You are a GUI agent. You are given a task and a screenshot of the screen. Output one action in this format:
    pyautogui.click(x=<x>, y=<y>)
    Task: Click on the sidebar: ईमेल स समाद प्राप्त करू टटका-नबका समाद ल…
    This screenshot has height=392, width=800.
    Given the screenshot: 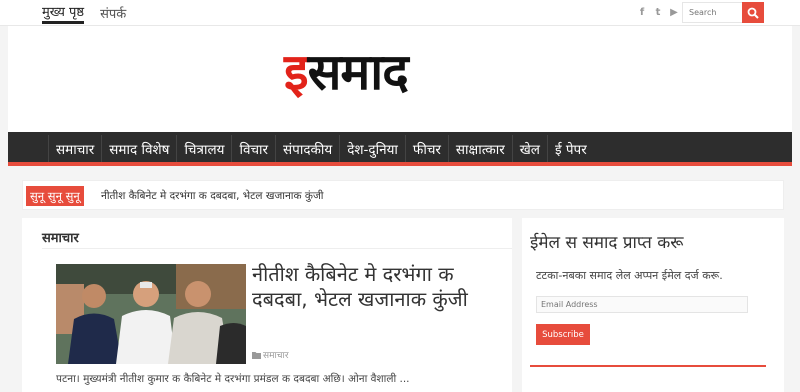 What is the action you would take?
    pyautogui.click(x=653, y=305)
    